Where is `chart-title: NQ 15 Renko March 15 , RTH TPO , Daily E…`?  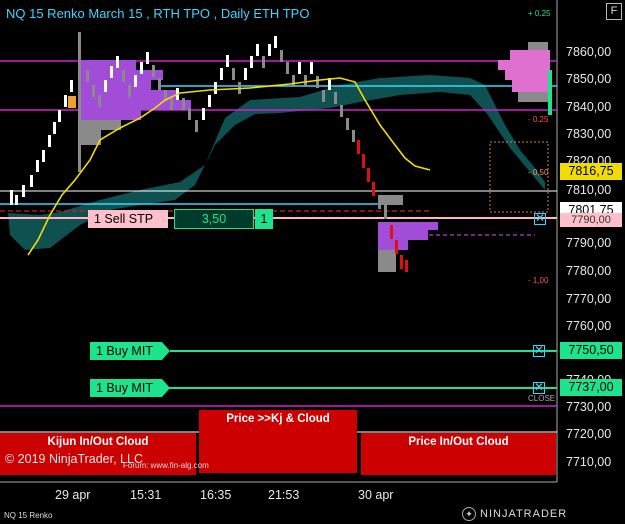
chart-title: NQ 15 Renko March 15 , RTH TPO , Daily E… is located at coordinates (158, 13).